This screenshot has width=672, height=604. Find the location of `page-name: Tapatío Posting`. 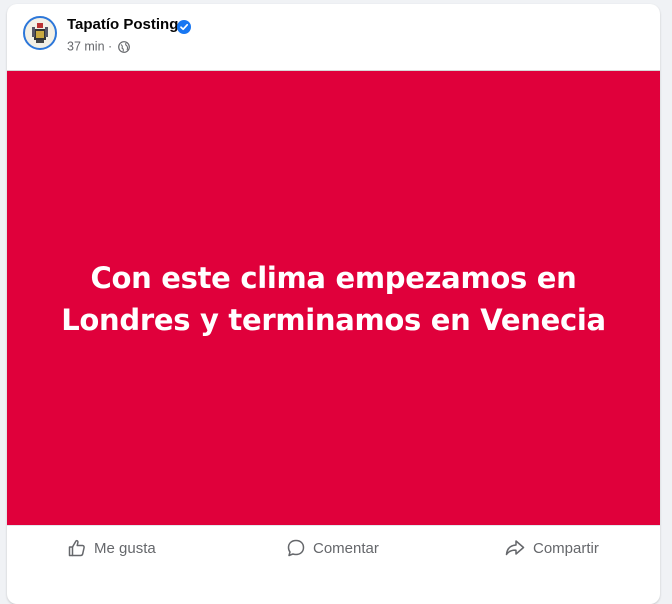

page-name: Tapatío Posting is located at coordinates (122, 24).